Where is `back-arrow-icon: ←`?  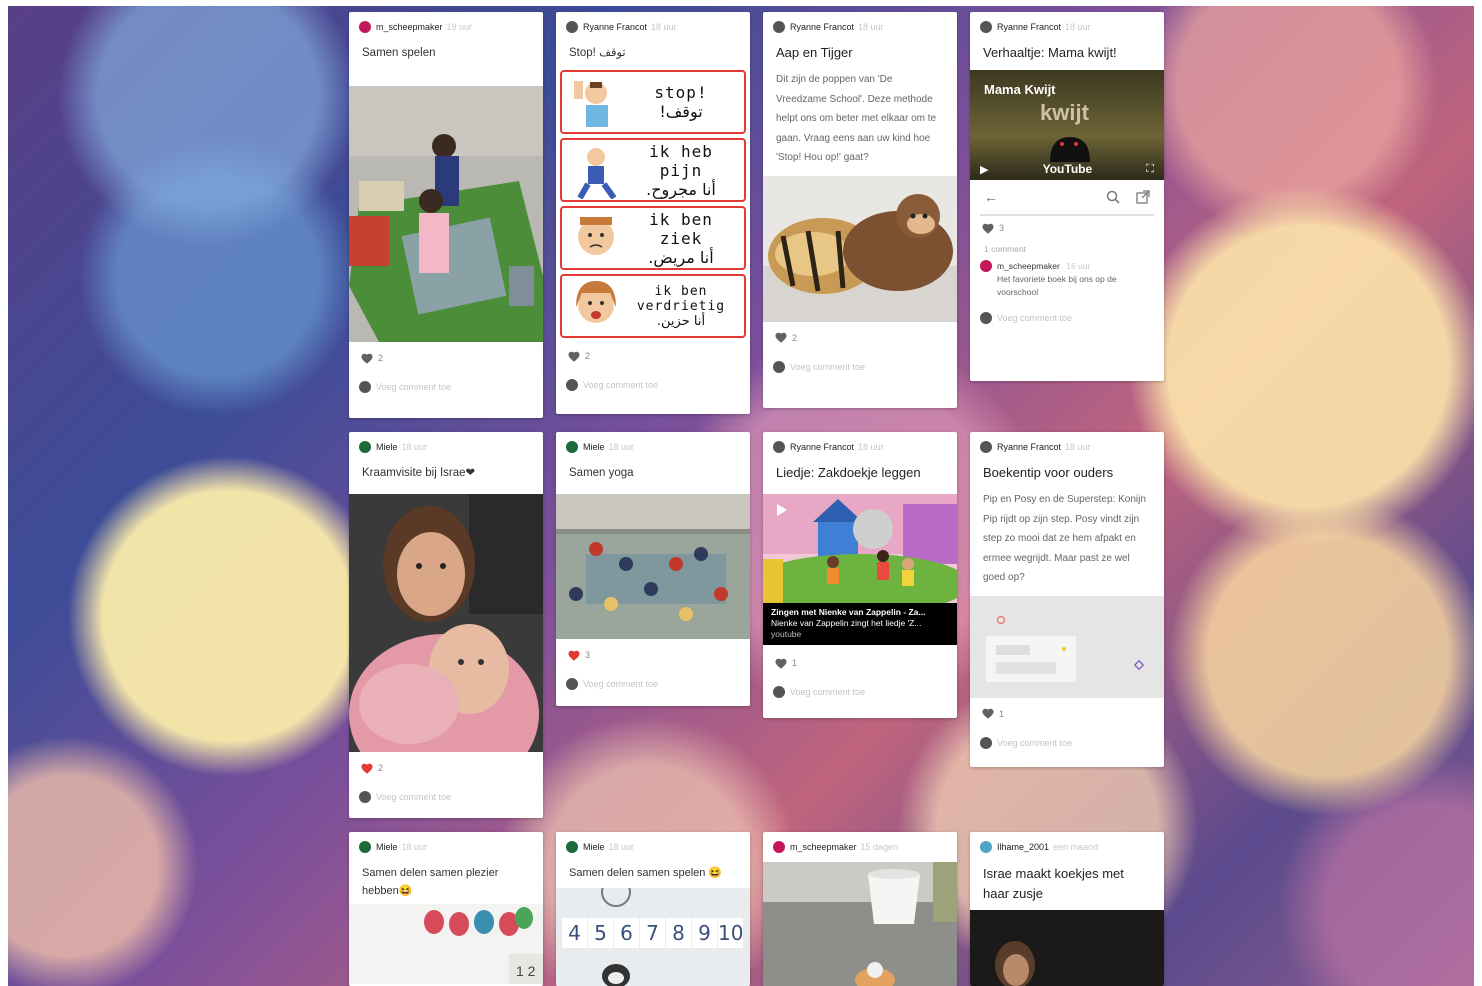 back-arrow-icon: ← is located at coordinates (991, 197).